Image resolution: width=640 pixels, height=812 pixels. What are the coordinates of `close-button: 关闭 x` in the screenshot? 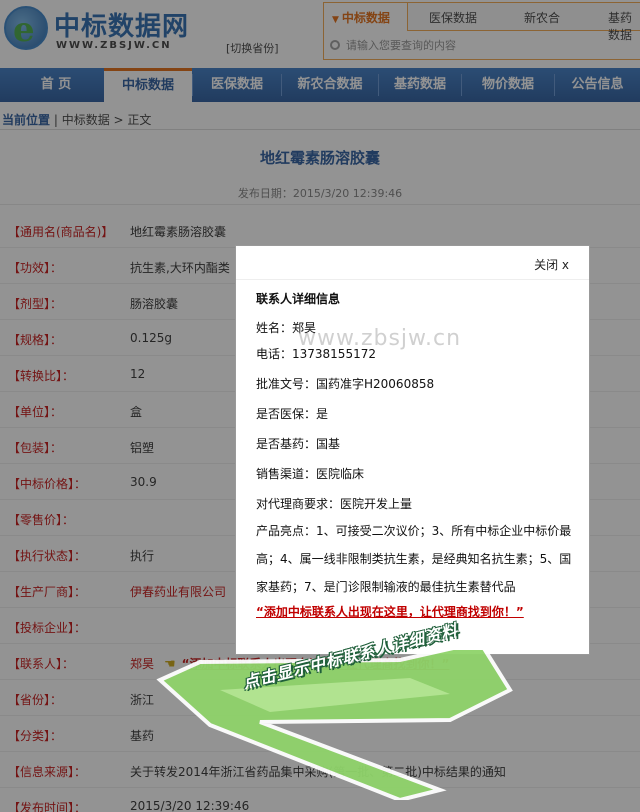 It's located at (551, 264).